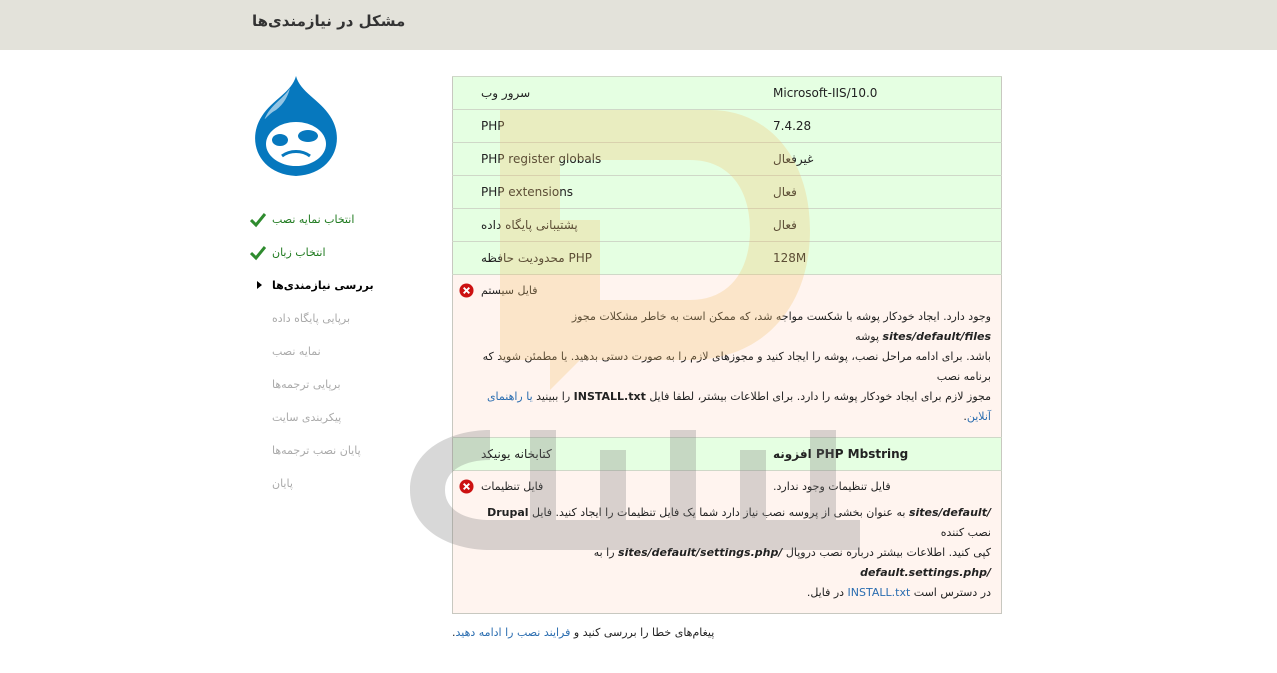  Describe the element at coordinates (306, 384) in the screenshot. I see `step-label: برپایی ترجمه‌ها` at that location.